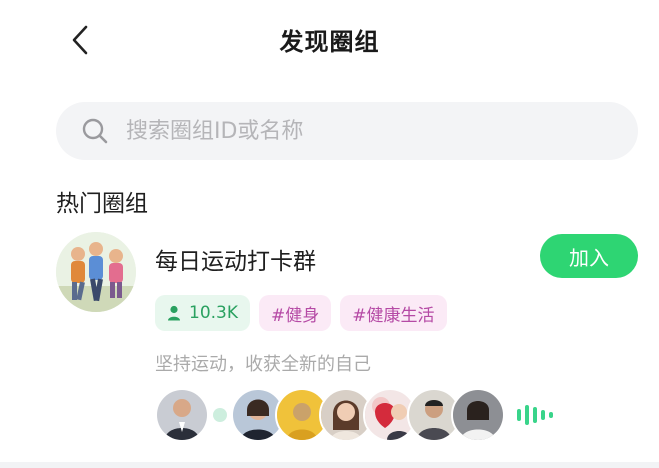 This screenshot has width=659, height=468. What do you see at coordinates (220, 415) in the screenshot?
I see `member-separator-dot` at bounding box center [220, 415].